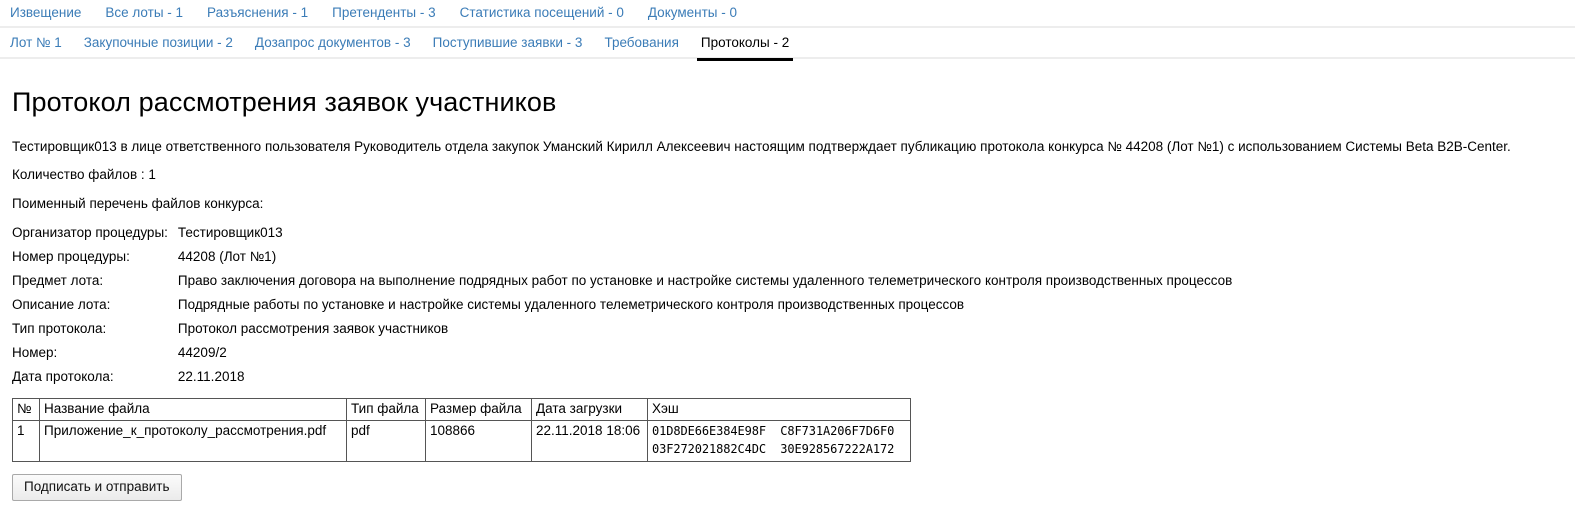 The image size is (1575, 522). What do you see at coordinates (58, 280) in the screenshot?
I see `detail-label: Предмет лота:` at bounding box center [58, 280].